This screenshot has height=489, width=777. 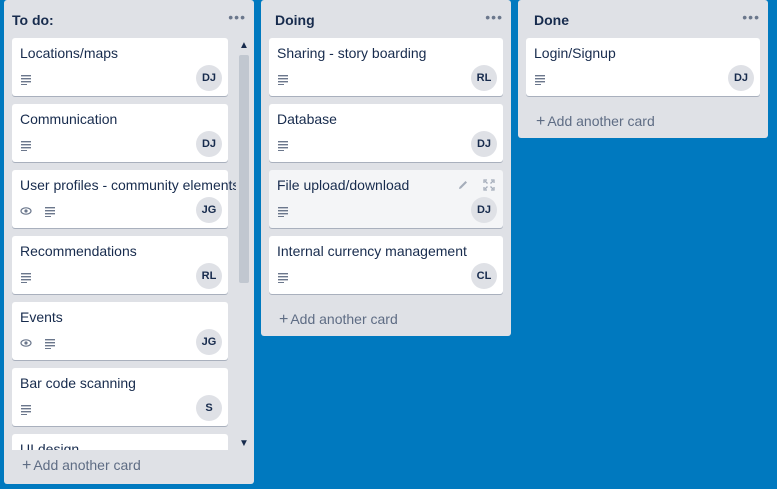 I want to click on card-list: Login/Signup DJ, so click(x=643, y=71).